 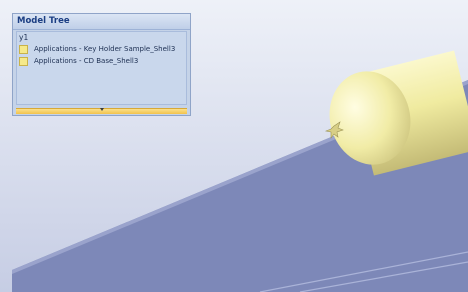 I want to click on chevron-down-icon, so click(x=101, y=109).